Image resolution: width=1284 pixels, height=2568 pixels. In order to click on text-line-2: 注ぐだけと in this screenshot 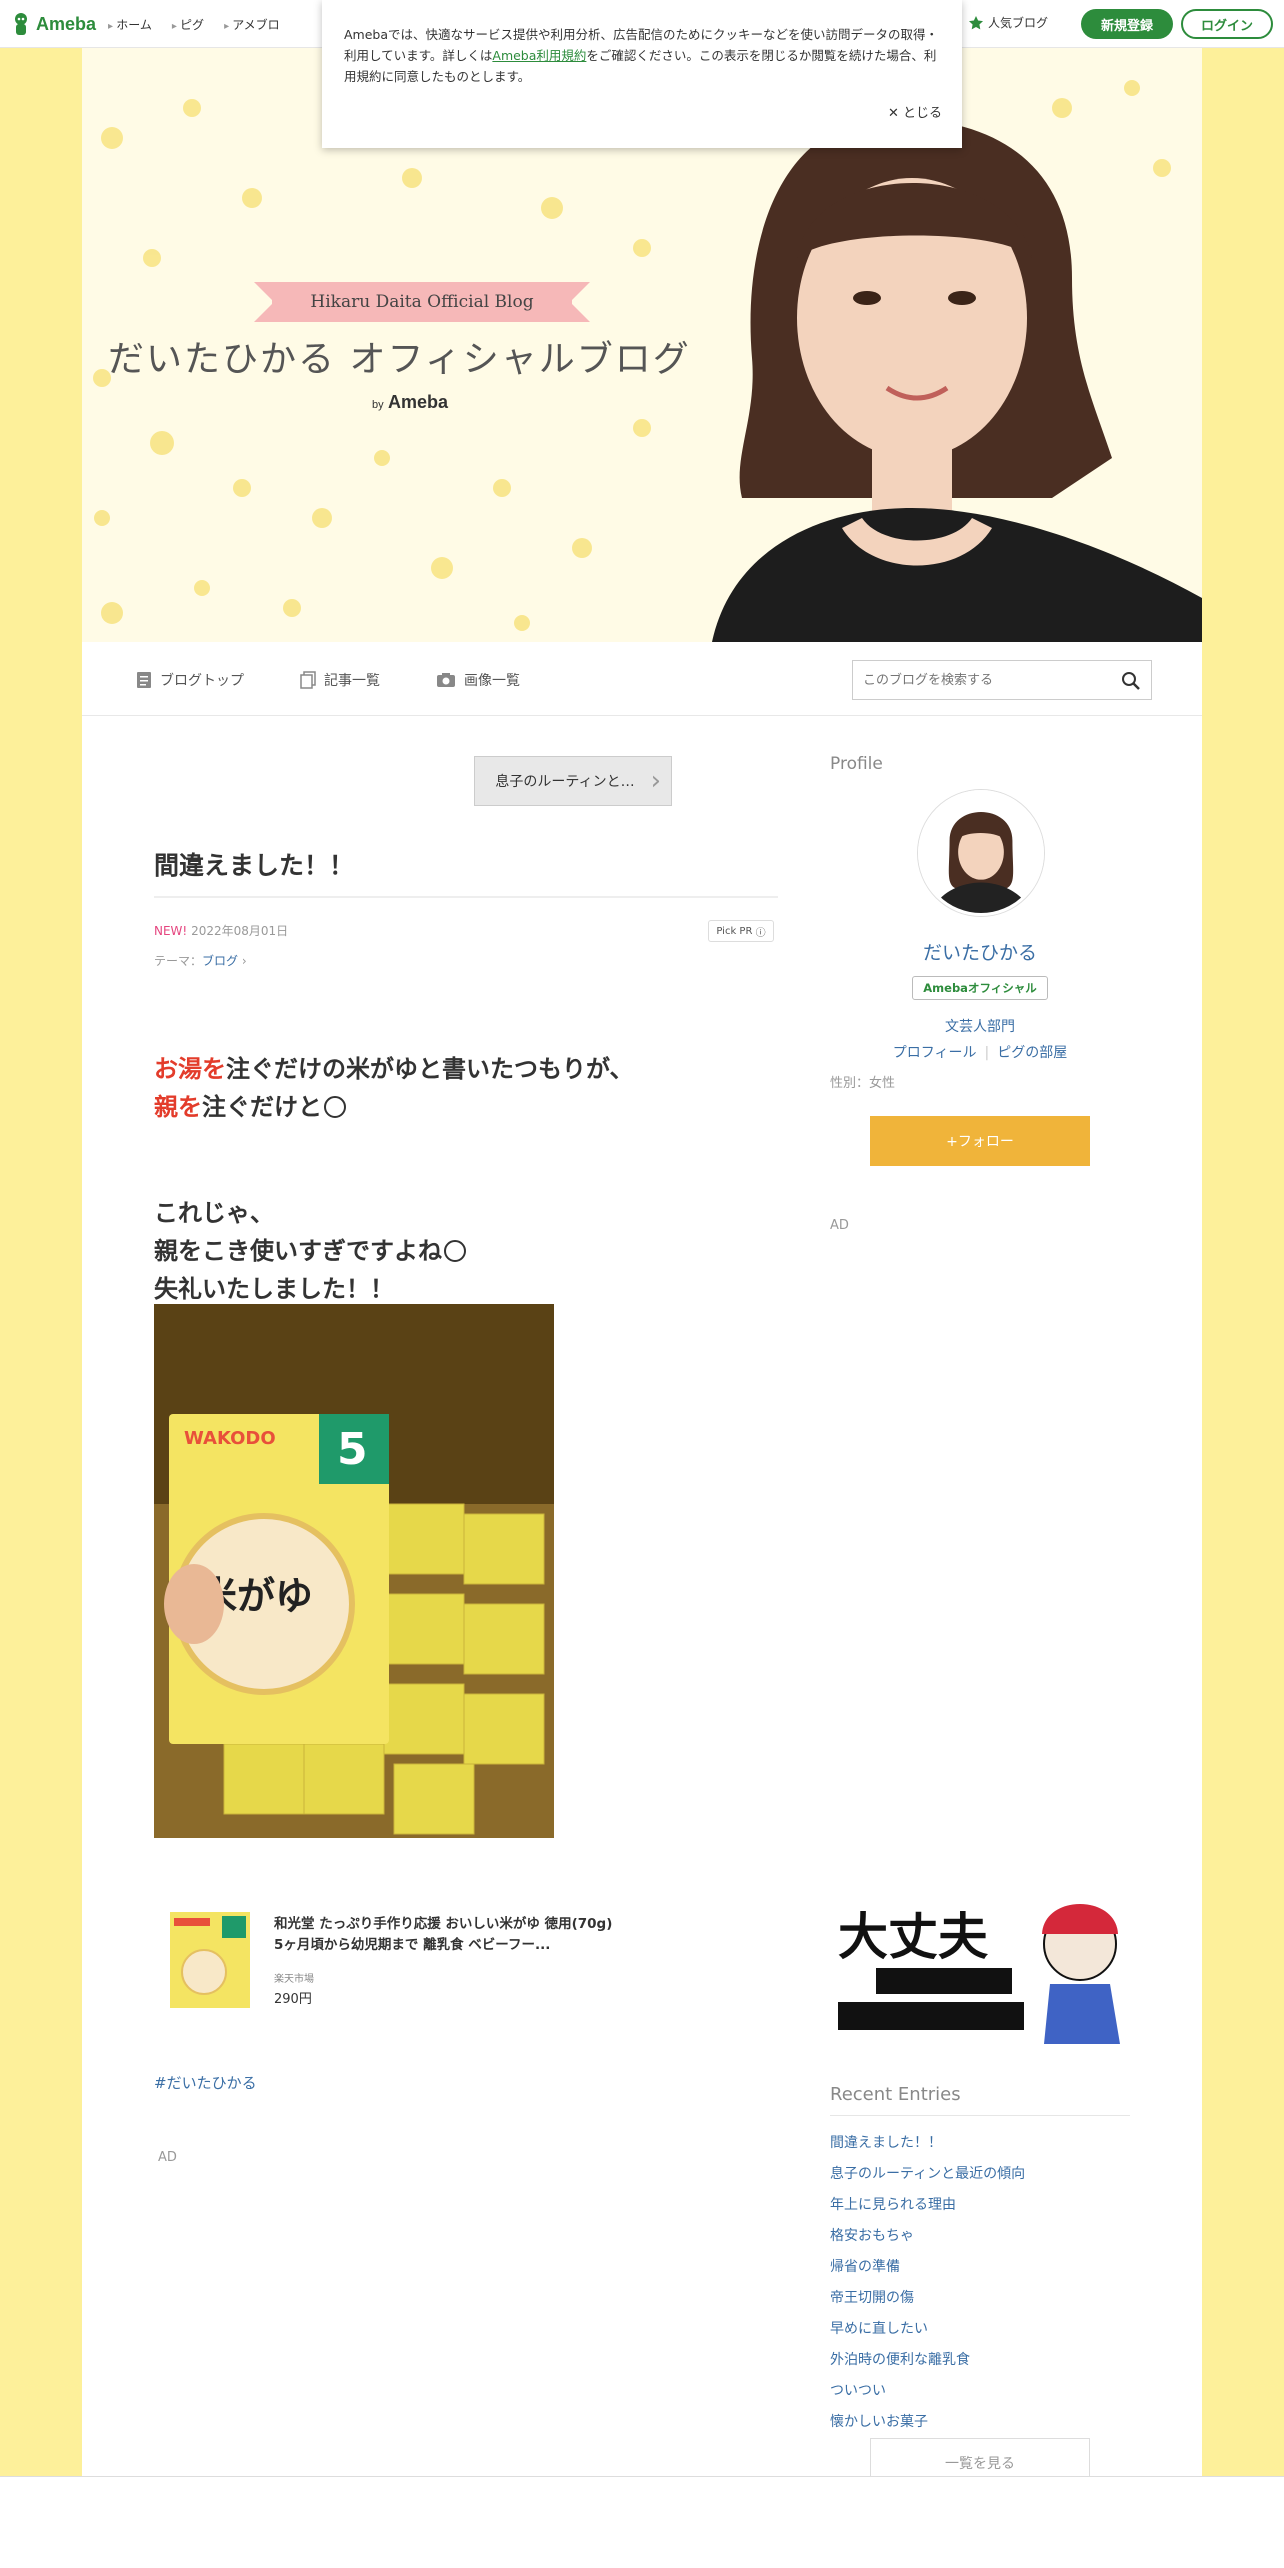, I will do `click(262, 1107)`.